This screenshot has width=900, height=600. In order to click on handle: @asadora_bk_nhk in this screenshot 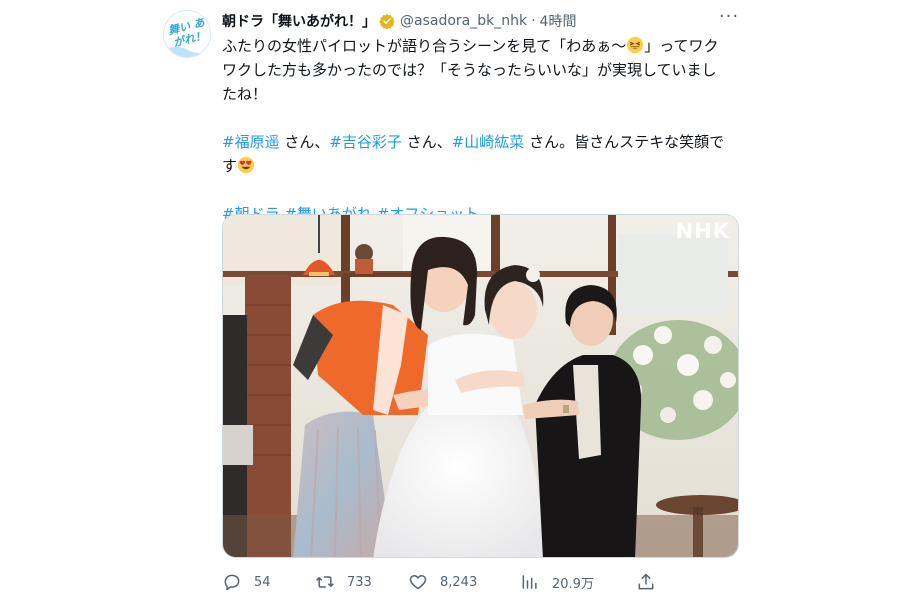, I will do `click(463, 21)`.